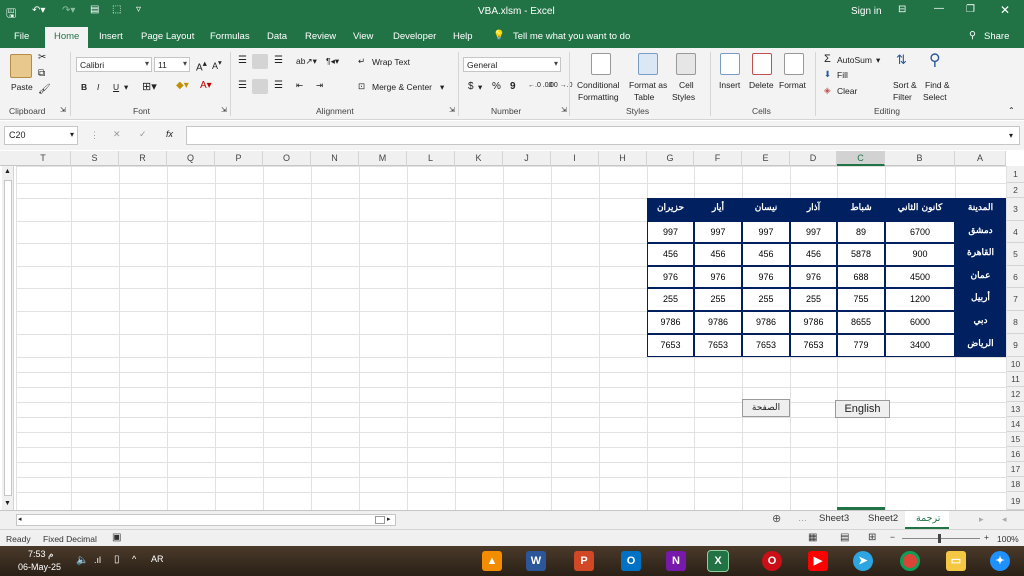 The width and height of the screenshot is (1024, 576). What do you see at coordinates (866, 11) in the screenshot?
I see `sign-in-link: Sign in` at bounding box center [866, 11].